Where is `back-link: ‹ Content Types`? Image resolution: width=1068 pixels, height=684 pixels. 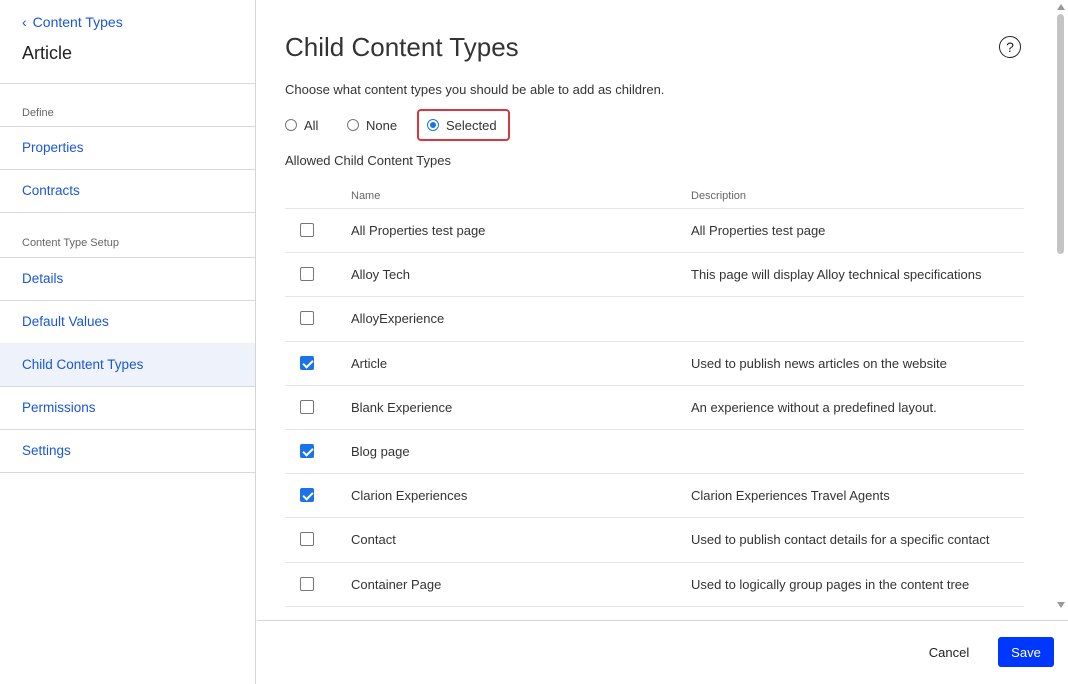 back-link: ‹ Content Types is located at coordinates (72, 22).